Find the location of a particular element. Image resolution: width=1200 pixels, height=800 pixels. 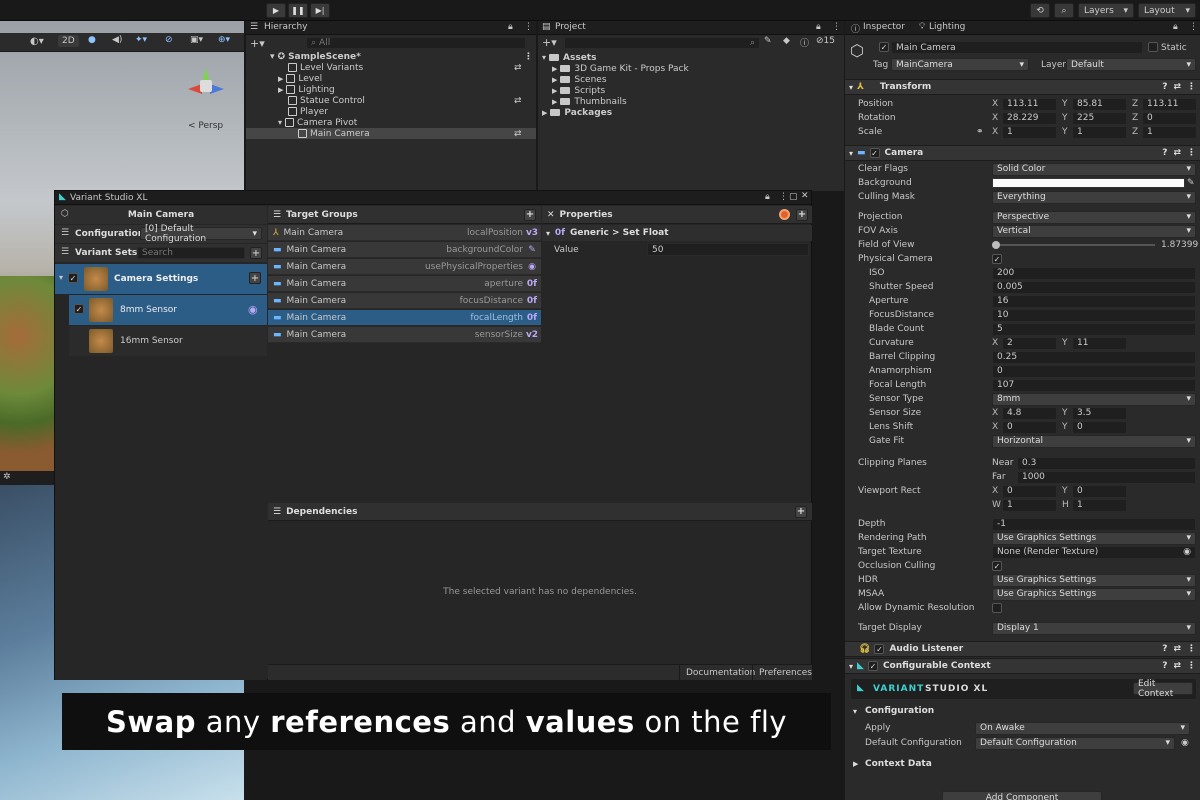

anamorphism-field: 0 is located at coordinates (1094, 371).